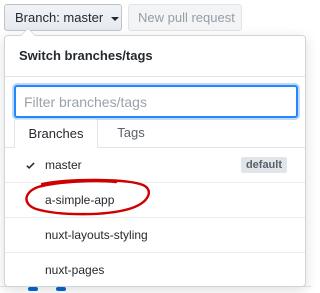  I want to click on check-icon, so click(31, 165).